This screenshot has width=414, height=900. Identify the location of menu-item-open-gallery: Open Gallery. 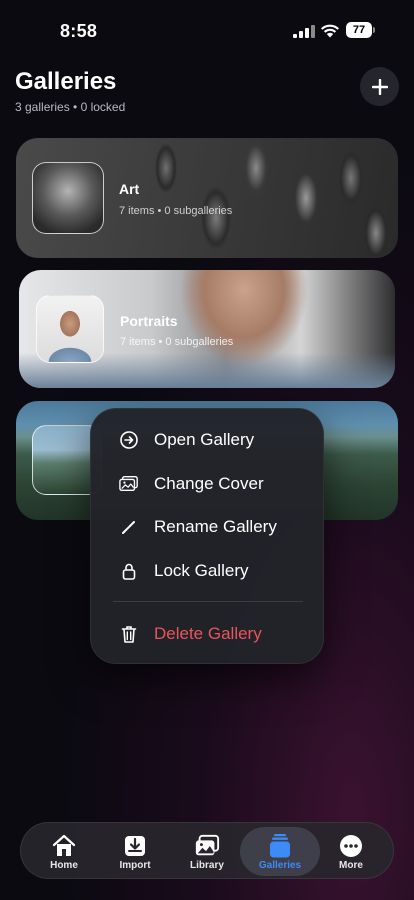
(208, 440).